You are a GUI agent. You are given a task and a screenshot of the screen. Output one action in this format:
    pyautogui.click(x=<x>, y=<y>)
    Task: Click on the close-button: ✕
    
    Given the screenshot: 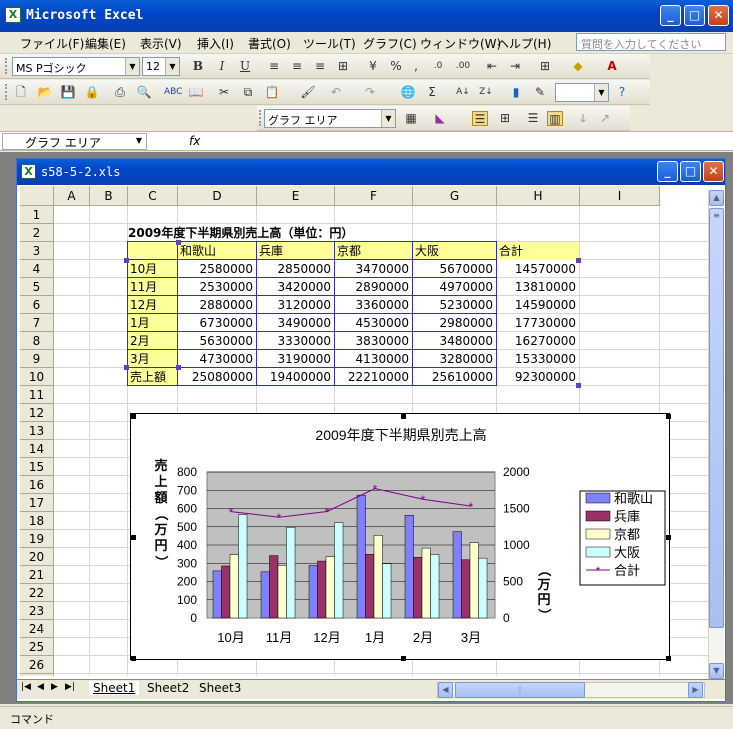 What is the action you would take?
    pyautogui.click(x=718, y=15)
    